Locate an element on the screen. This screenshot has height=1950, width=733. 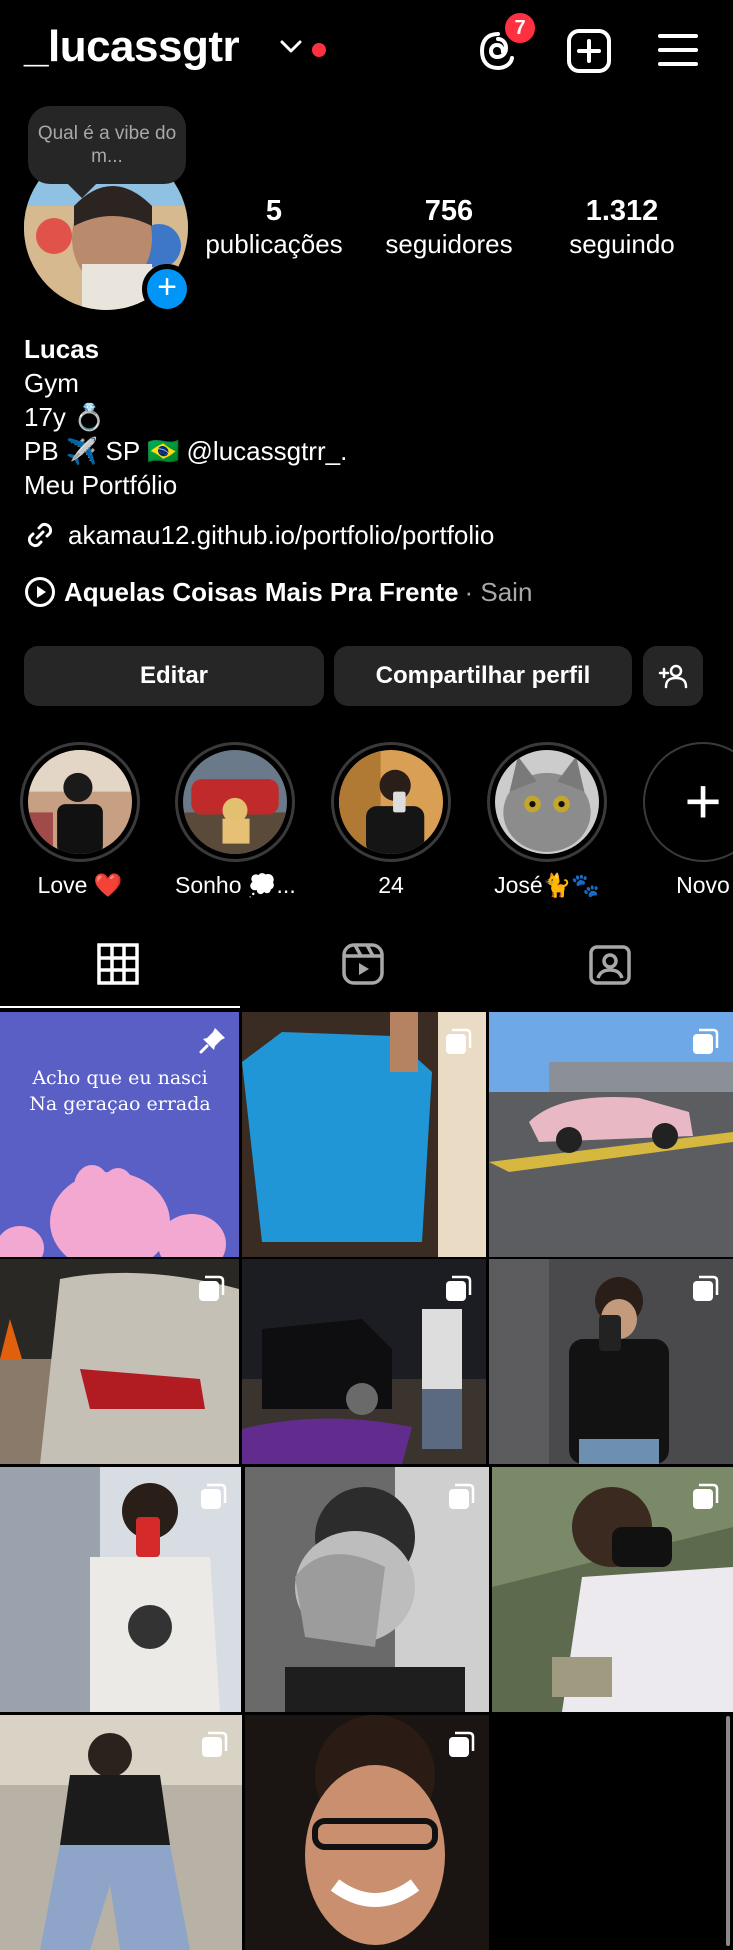
plus-icon: + is located at coordinates (703, 801).